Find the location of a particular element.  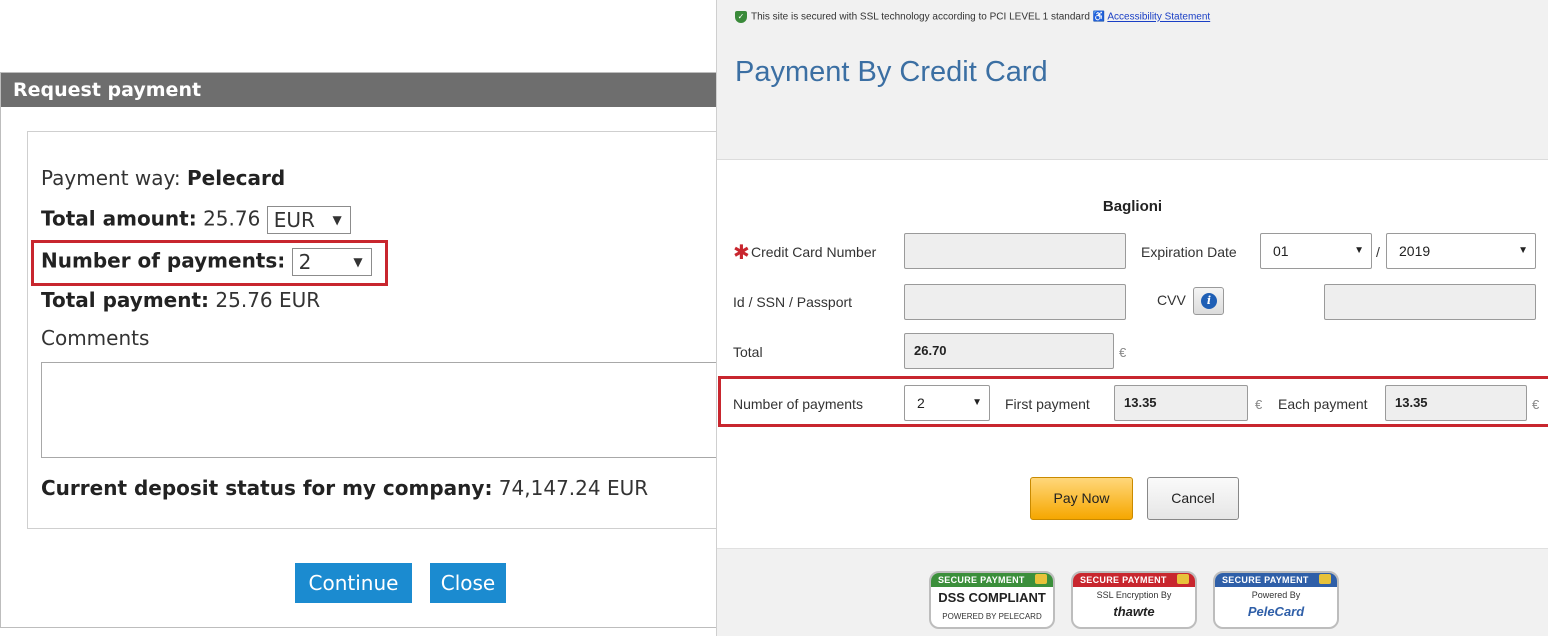

badge-line2: PeleCard is located at coordinates (1276, 611).